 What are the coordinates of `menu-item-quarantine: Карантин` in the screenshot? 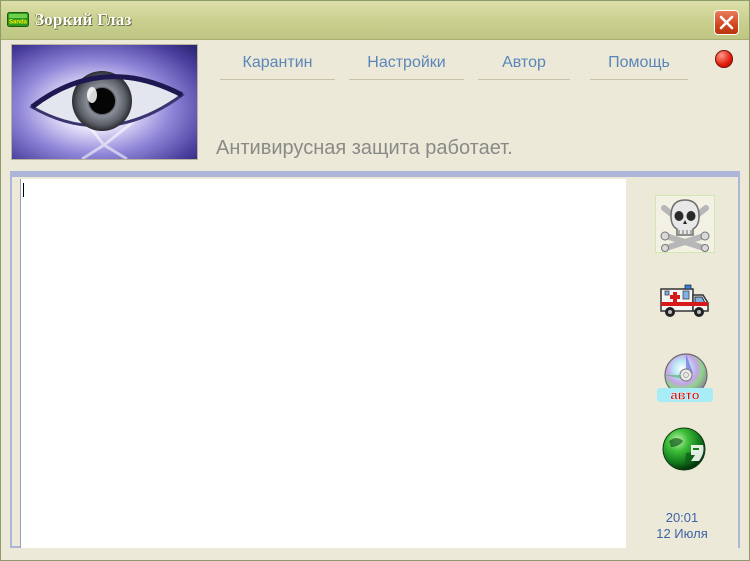 It's located at (277, 66).